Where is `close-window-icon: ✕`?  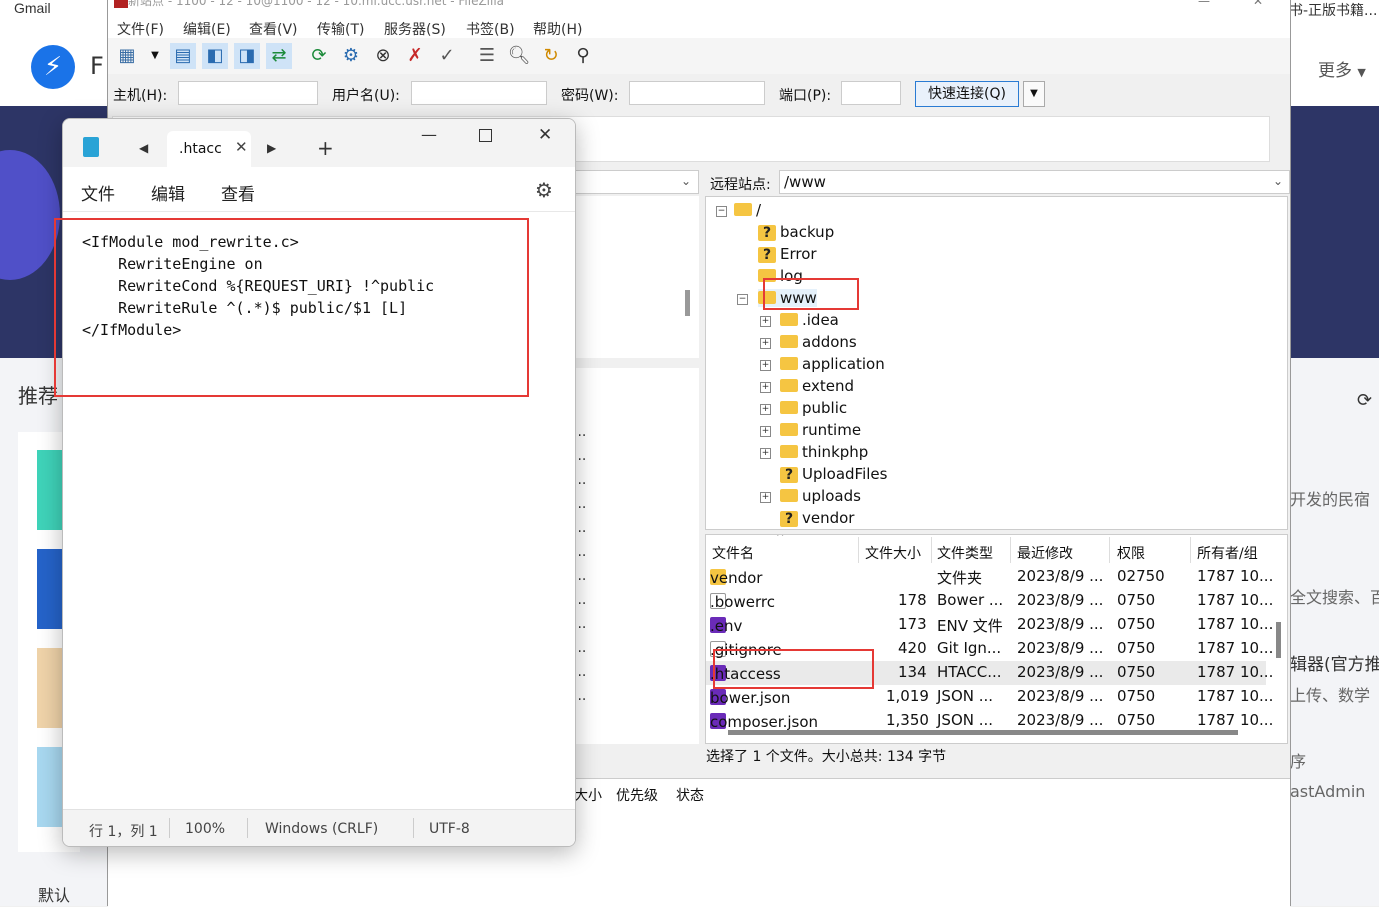
close-window-icon: ✕ is located at coordinates (545, 135).